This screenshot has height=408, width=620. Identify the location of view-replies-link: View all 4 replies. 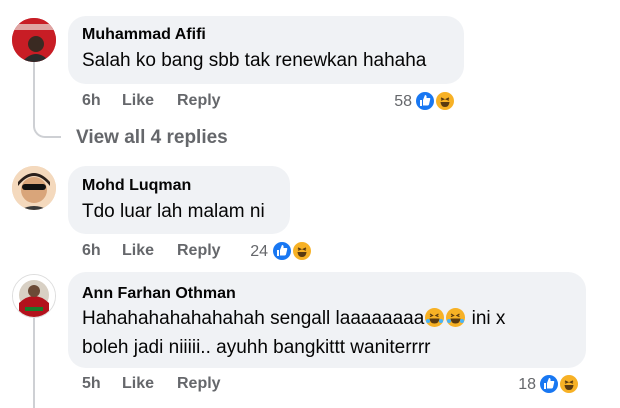
(152, 138).